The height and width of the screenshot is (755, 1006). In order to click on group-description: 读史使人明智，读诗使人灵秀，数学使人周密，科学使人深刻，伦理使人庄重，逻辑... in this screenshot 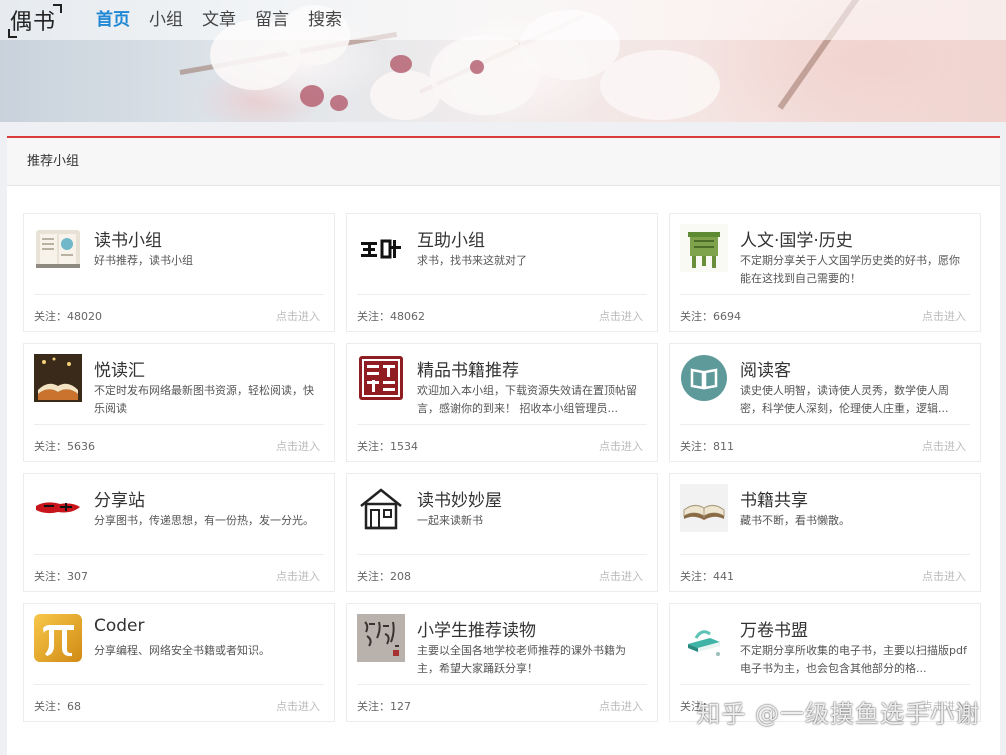, I will do `click(844, 399)`.